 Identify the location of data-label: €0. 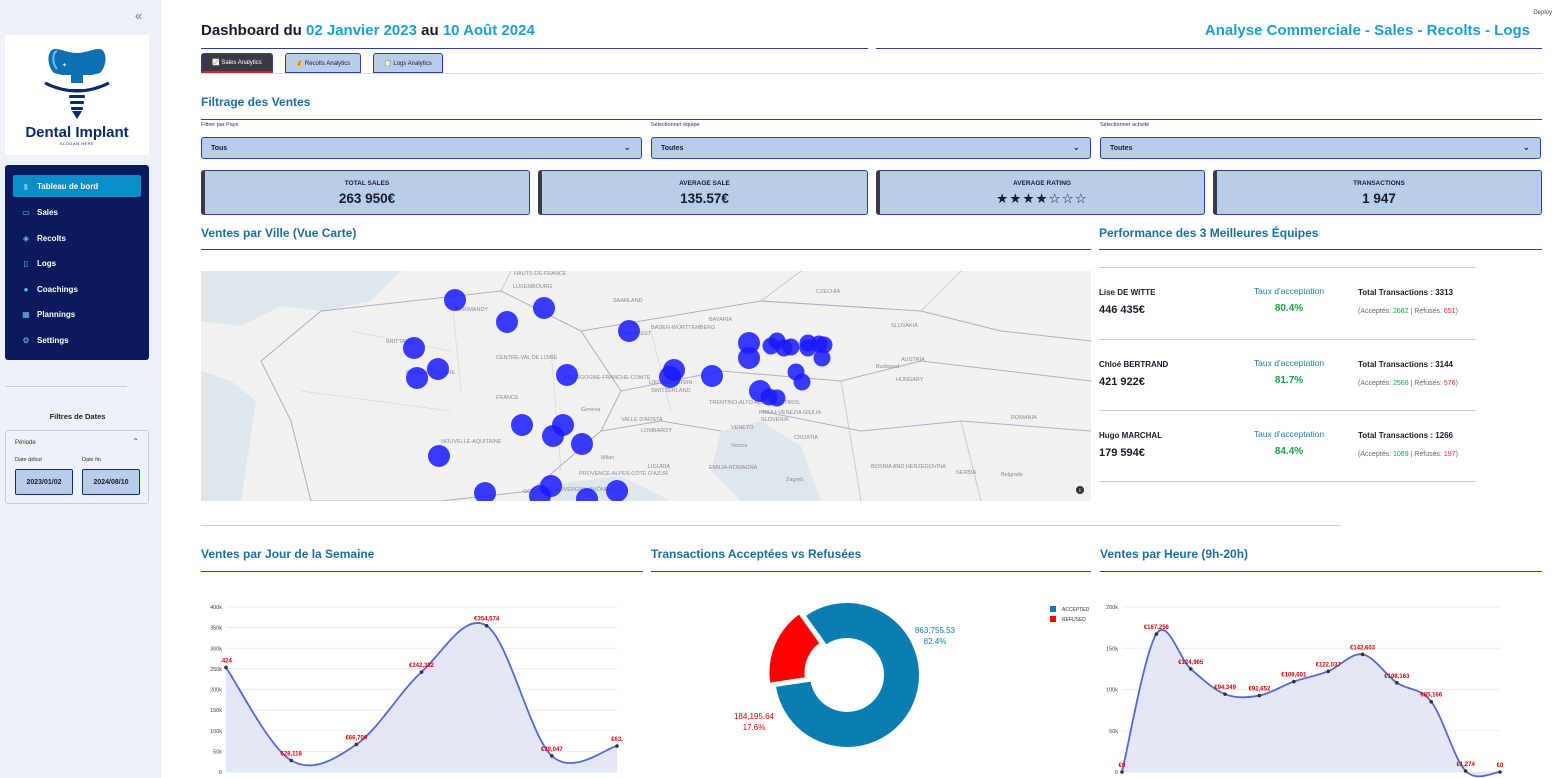
(1122, 766).